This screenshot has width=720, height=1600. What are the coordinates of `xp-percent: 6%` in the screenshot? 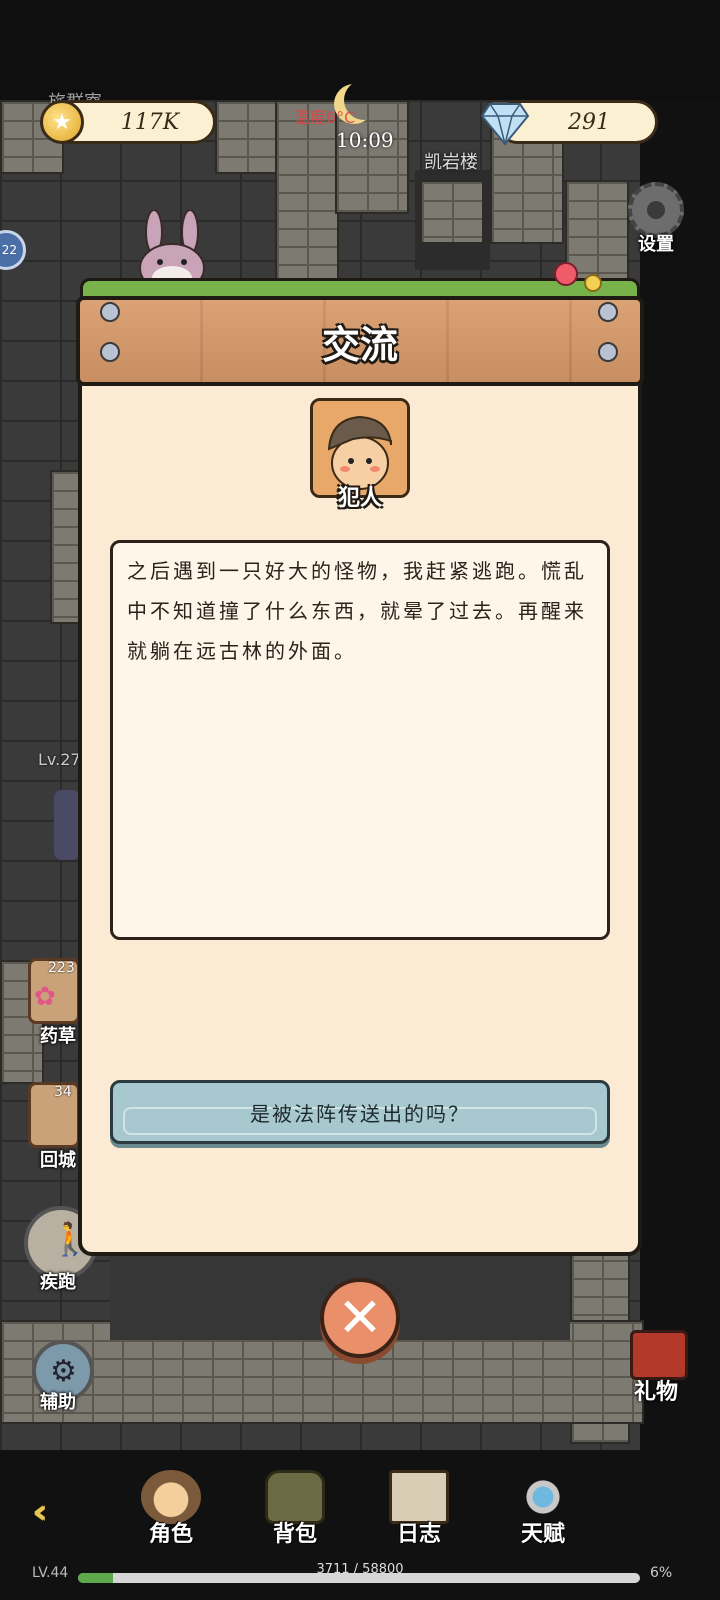 It's located at (661, 1573).